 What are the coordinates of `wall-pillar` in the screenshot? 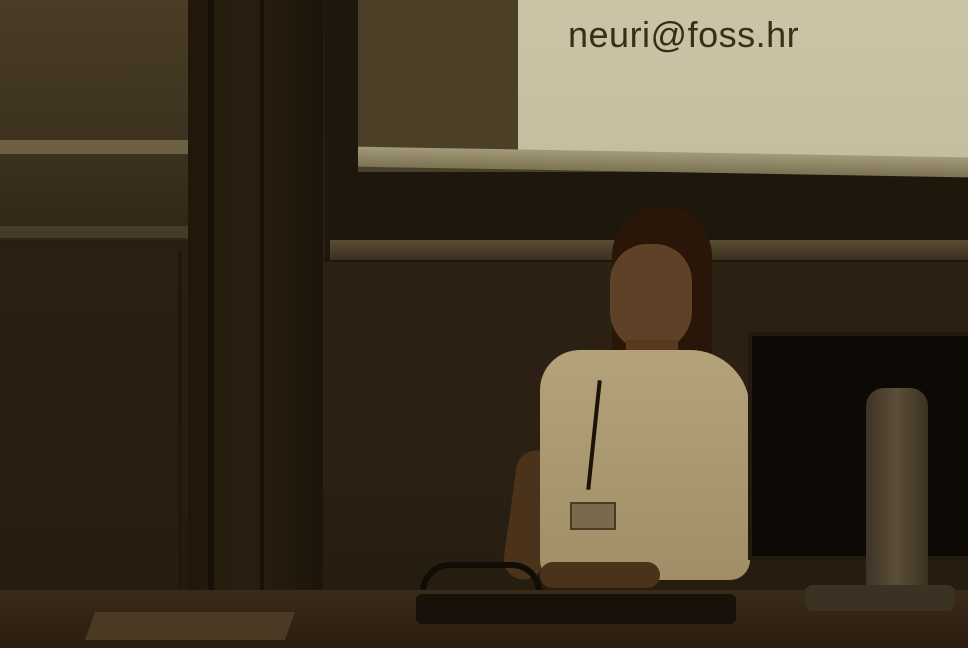 It's located at (255, 310).